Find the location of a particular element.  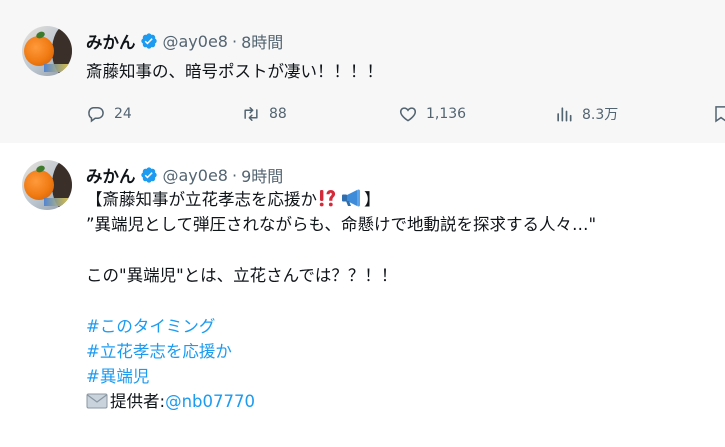

views-icon is located at coordinates (564, 114).